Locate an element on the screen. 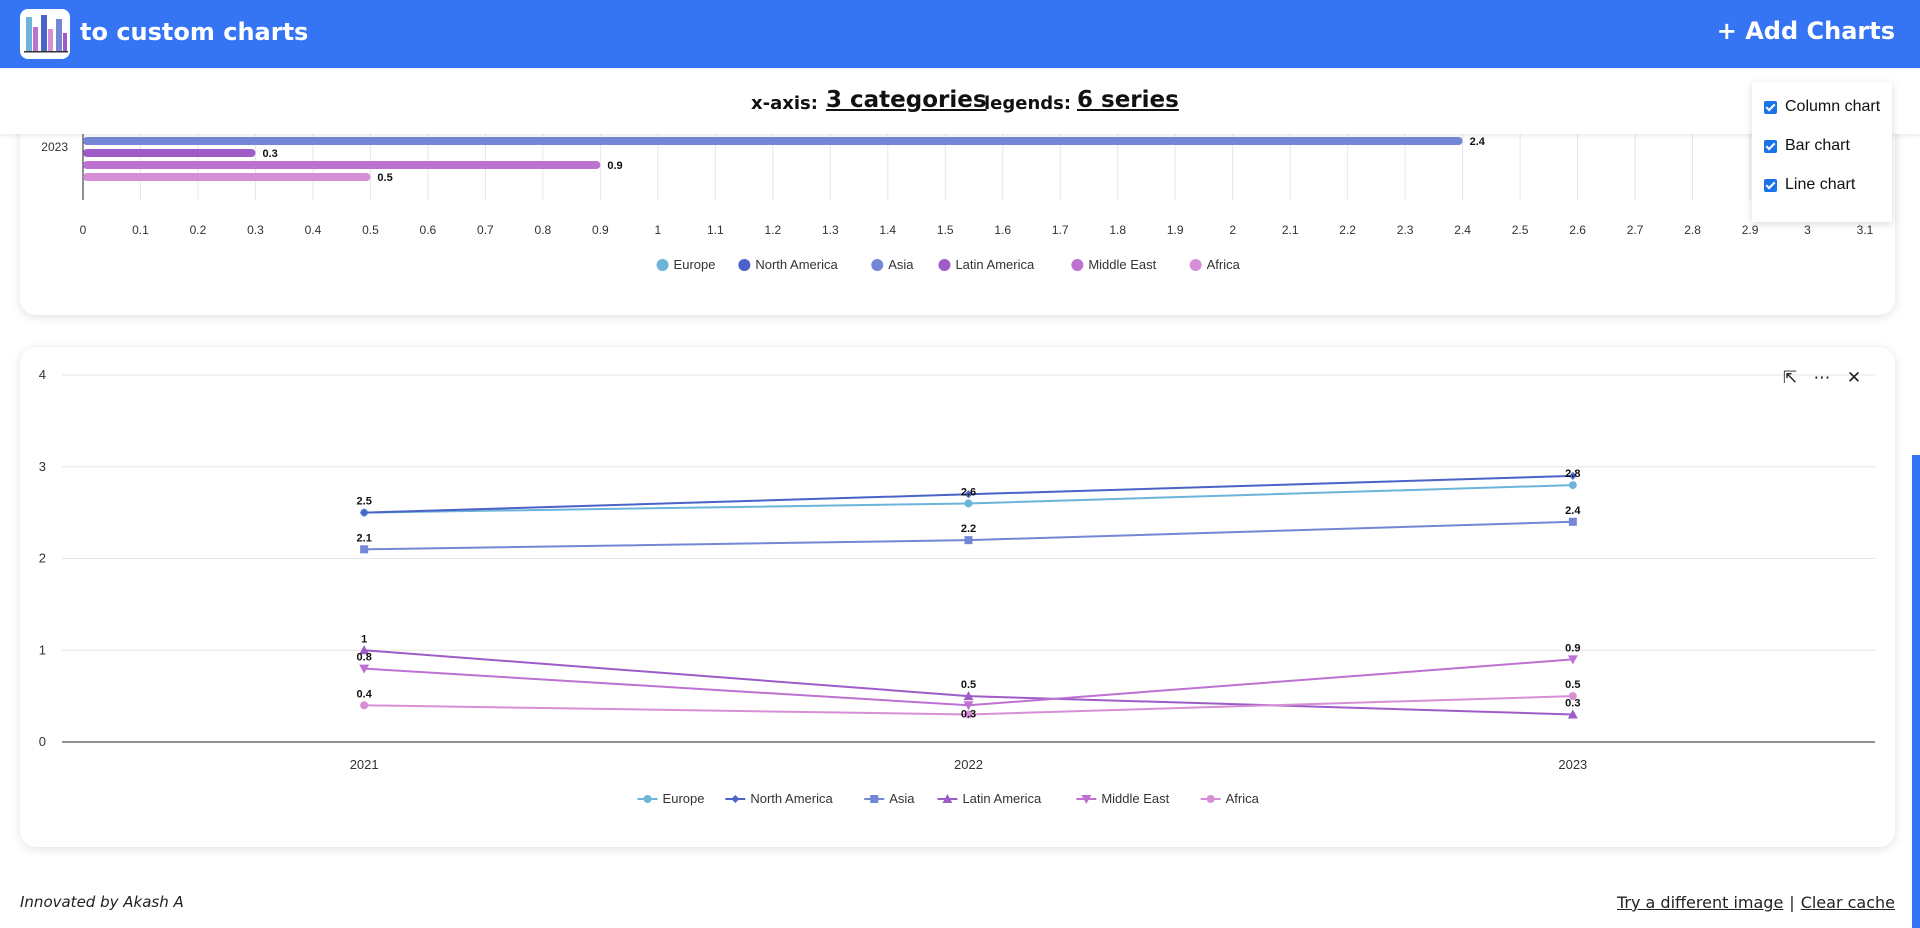 This screenshot has height=928, width=1920. x-tick-label: 1.7 is located at coordinates (1060, 230).